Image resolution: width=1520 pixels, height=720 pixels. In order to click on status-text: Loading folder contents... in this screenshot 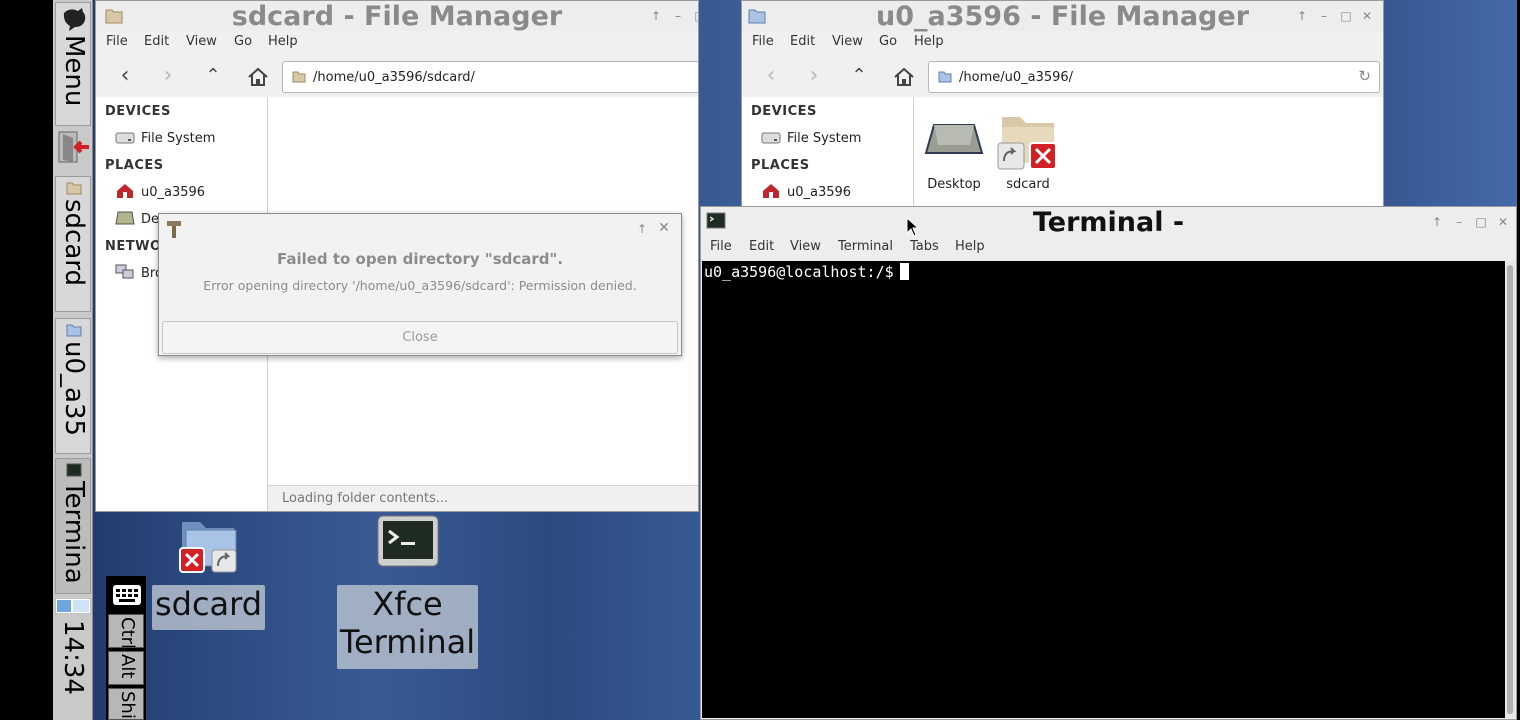, I will do `click(365, 498)`.